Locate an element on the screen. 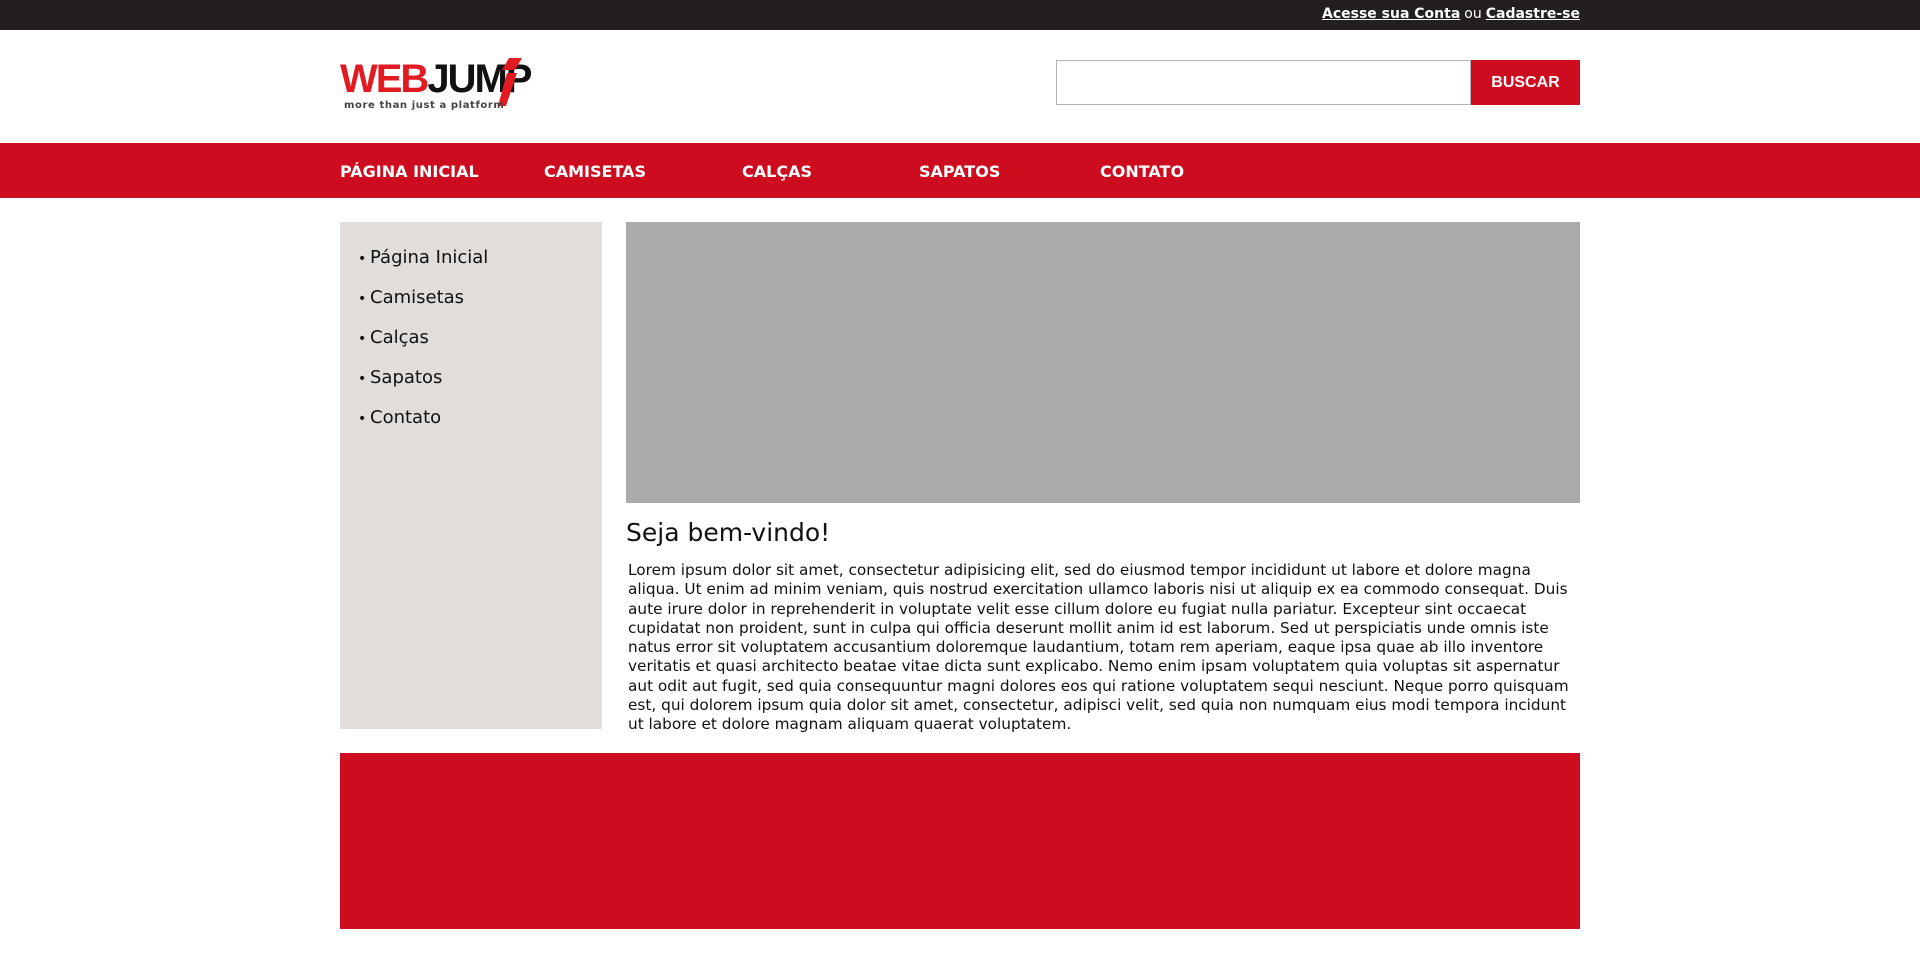 The image size is (1920, 960). sidebar-item-pants: • Calças is located at coordinates (423, 346).